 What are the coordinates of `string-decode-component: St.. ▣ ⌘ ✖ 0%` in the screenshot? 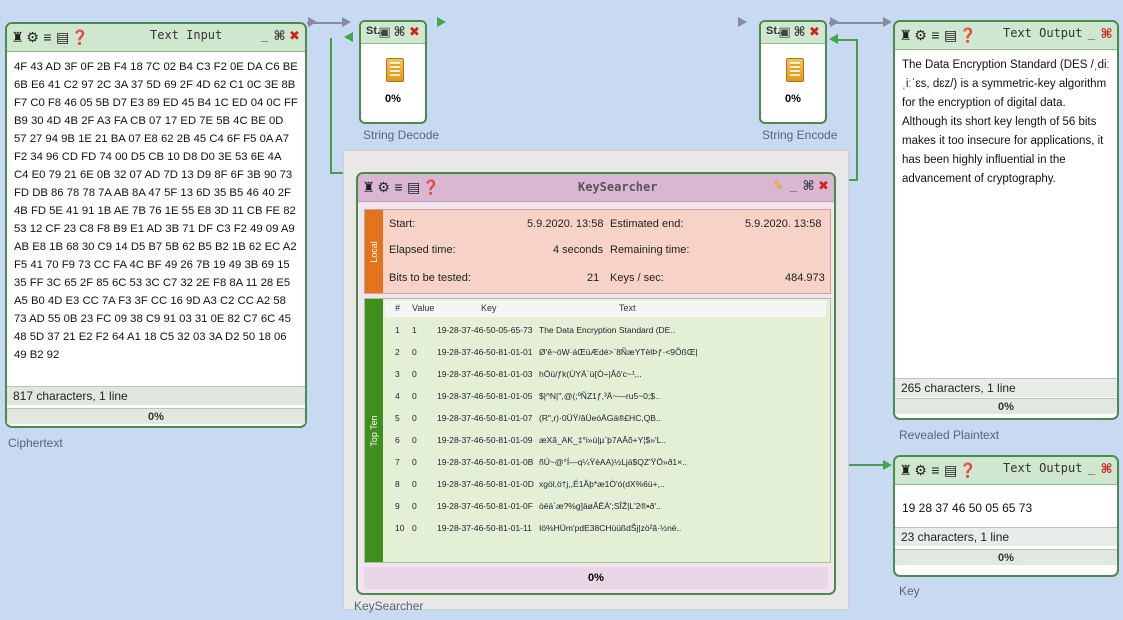 It's located at (393, 72).